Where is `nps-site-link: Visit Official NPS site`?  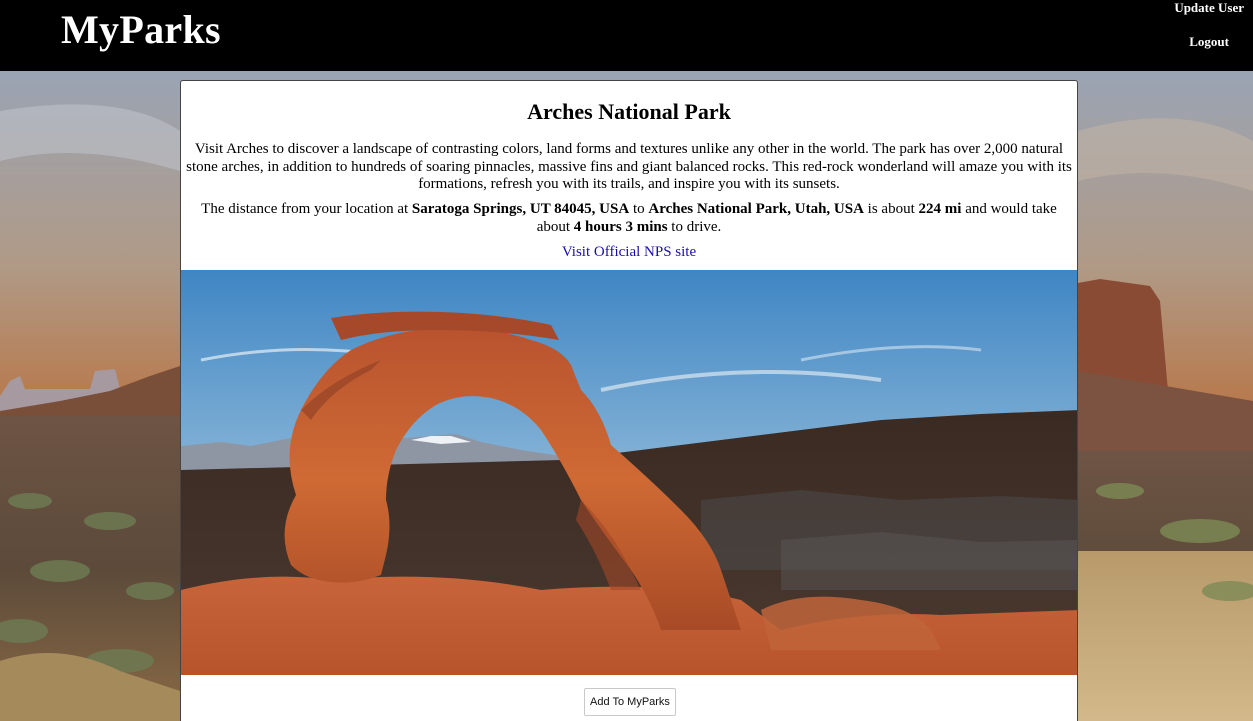 nps-site-link: Visit Official NPS site is located at coordinates (629, 252).